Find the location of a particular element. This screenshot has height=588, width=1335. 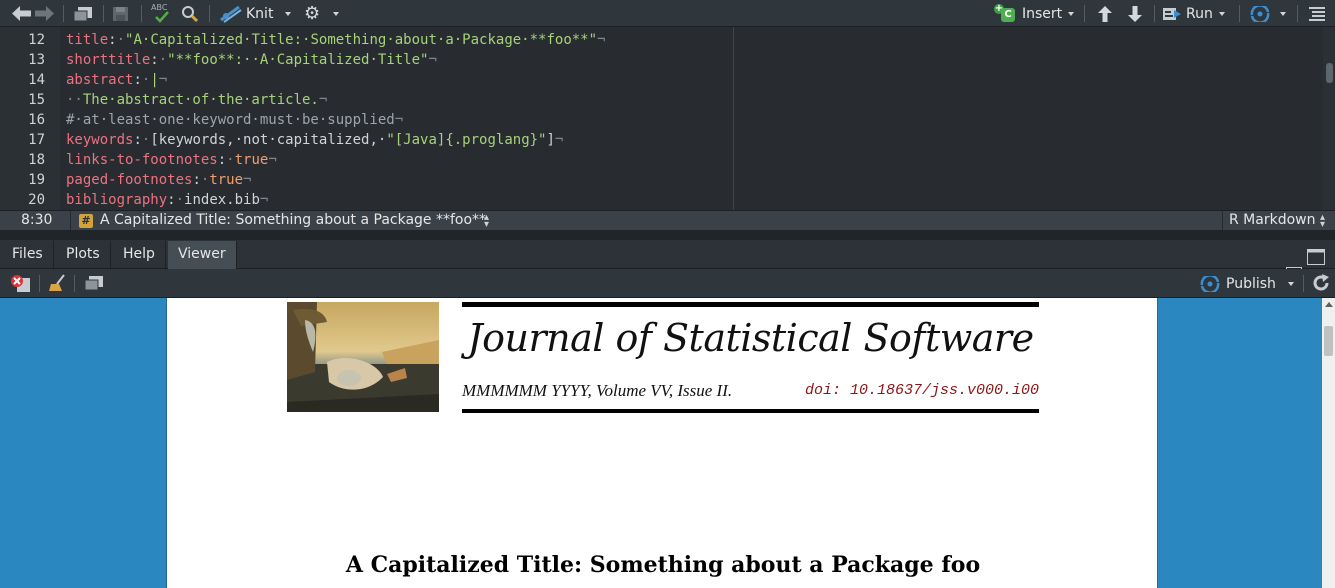

code-token: "[Java]{.proglang}" is located at coordinates (466, 140).